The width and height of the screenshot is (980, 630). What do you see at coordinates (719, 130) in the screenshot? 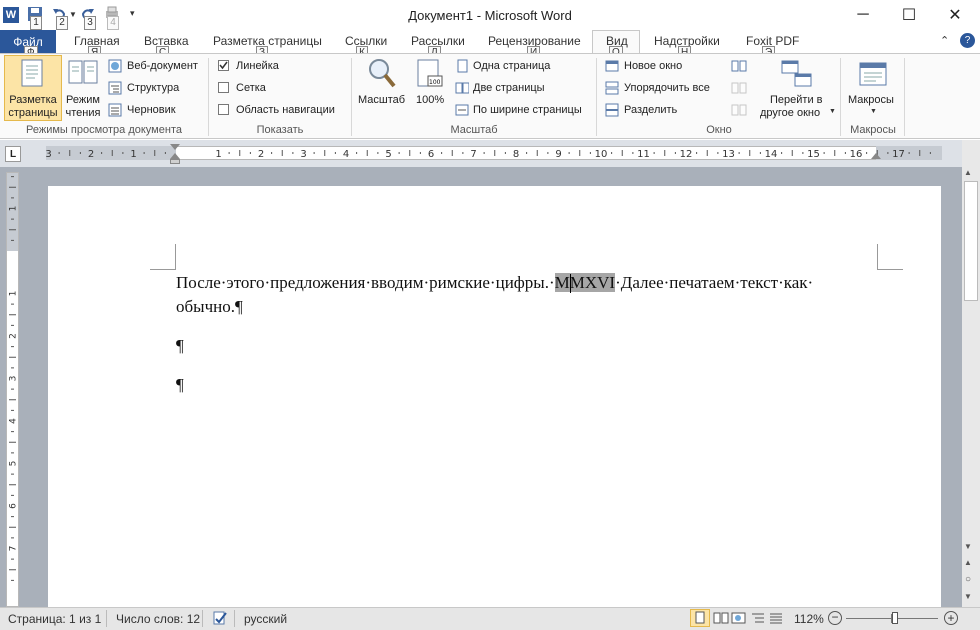
I see `group-label-window: Окно` at bounding box center [719, 130].